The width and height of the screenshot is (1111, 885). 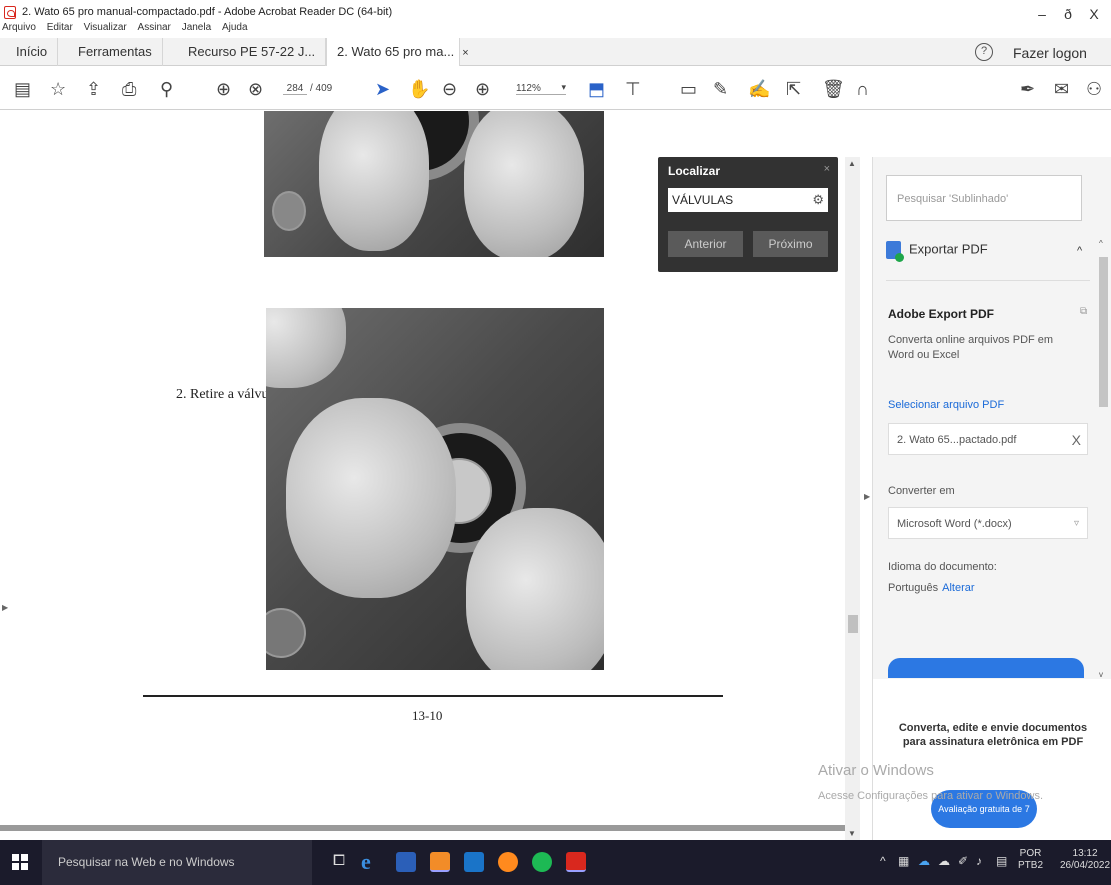 I want to click on find-panel: Localizar × VÁLVULAS ⚙ Anterior Próximo, so click(x=748, y=214).